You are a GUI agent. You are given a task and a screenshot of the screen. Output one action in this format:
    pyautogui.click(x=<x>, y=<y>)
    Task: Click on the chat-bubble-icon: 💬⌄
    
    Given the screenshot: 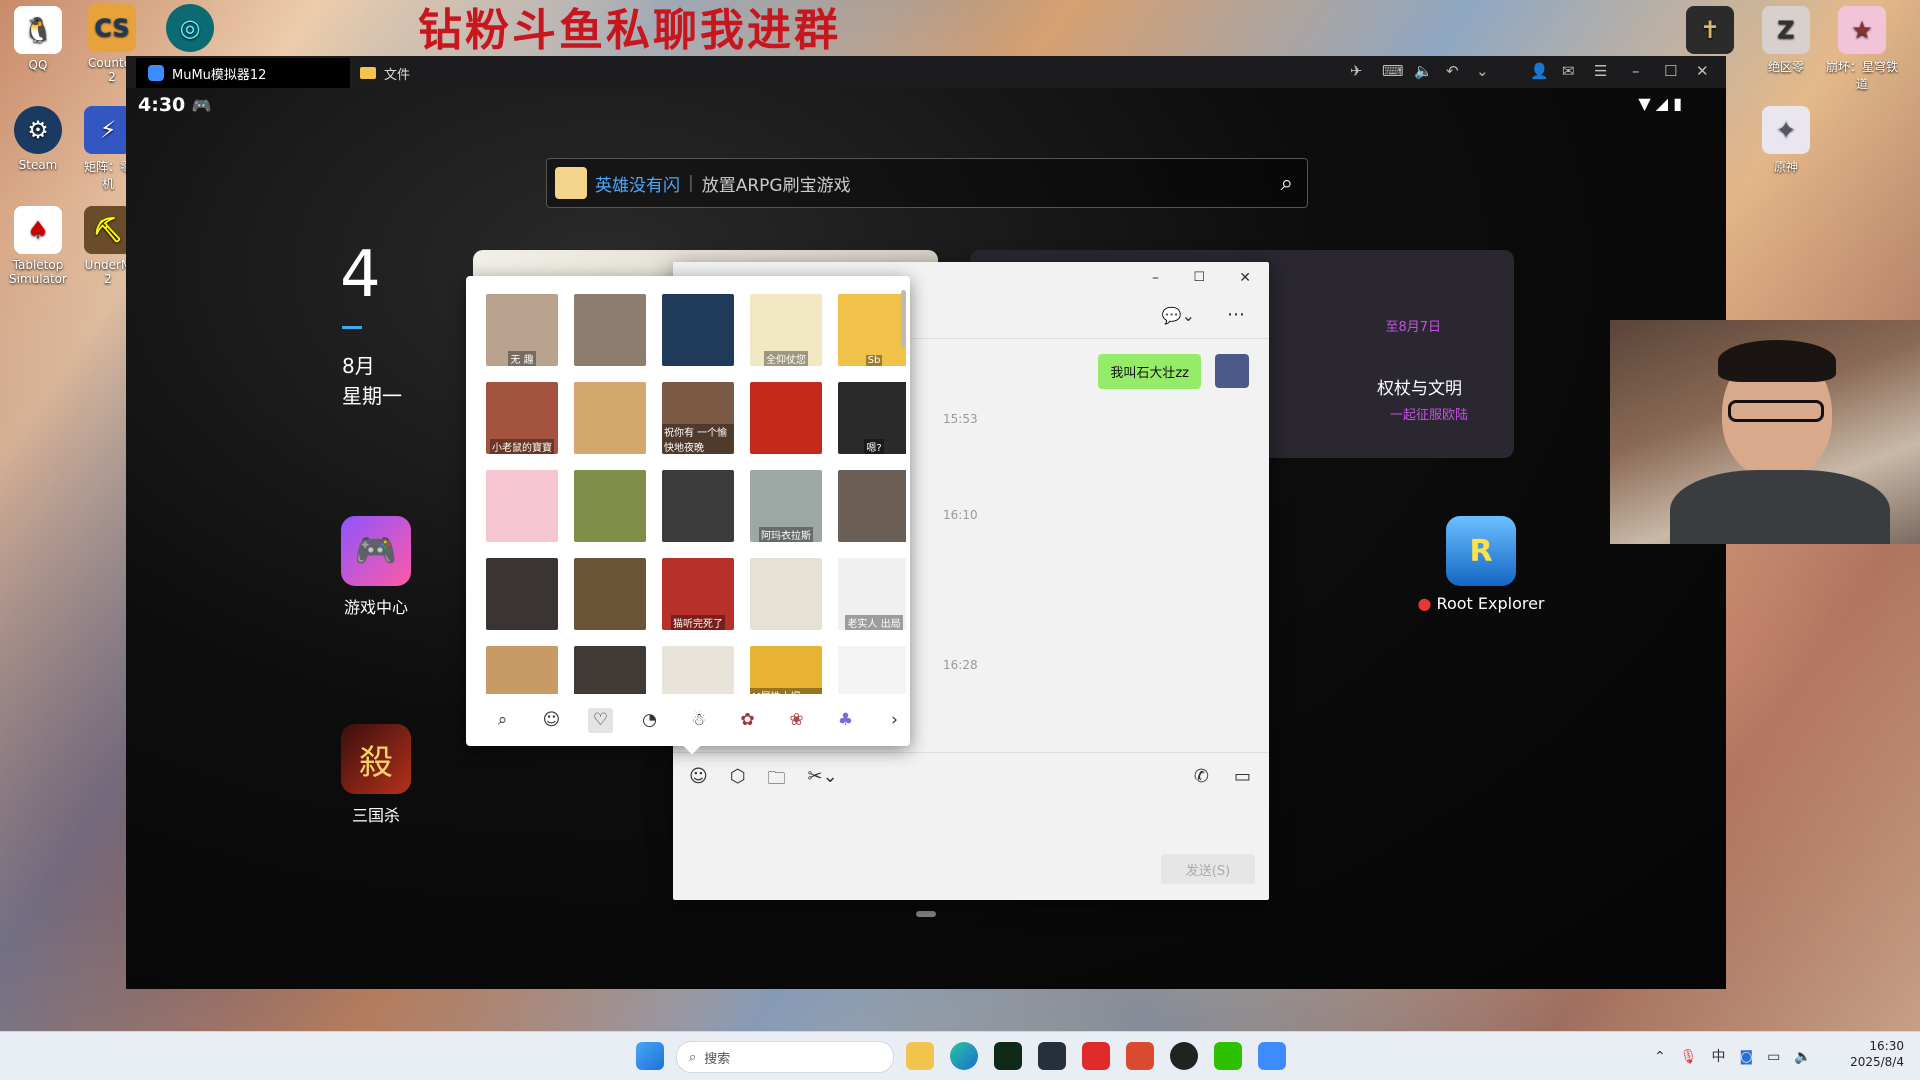 What is the action you would take?
    pyautogui.click(x=1178, y=315)
    